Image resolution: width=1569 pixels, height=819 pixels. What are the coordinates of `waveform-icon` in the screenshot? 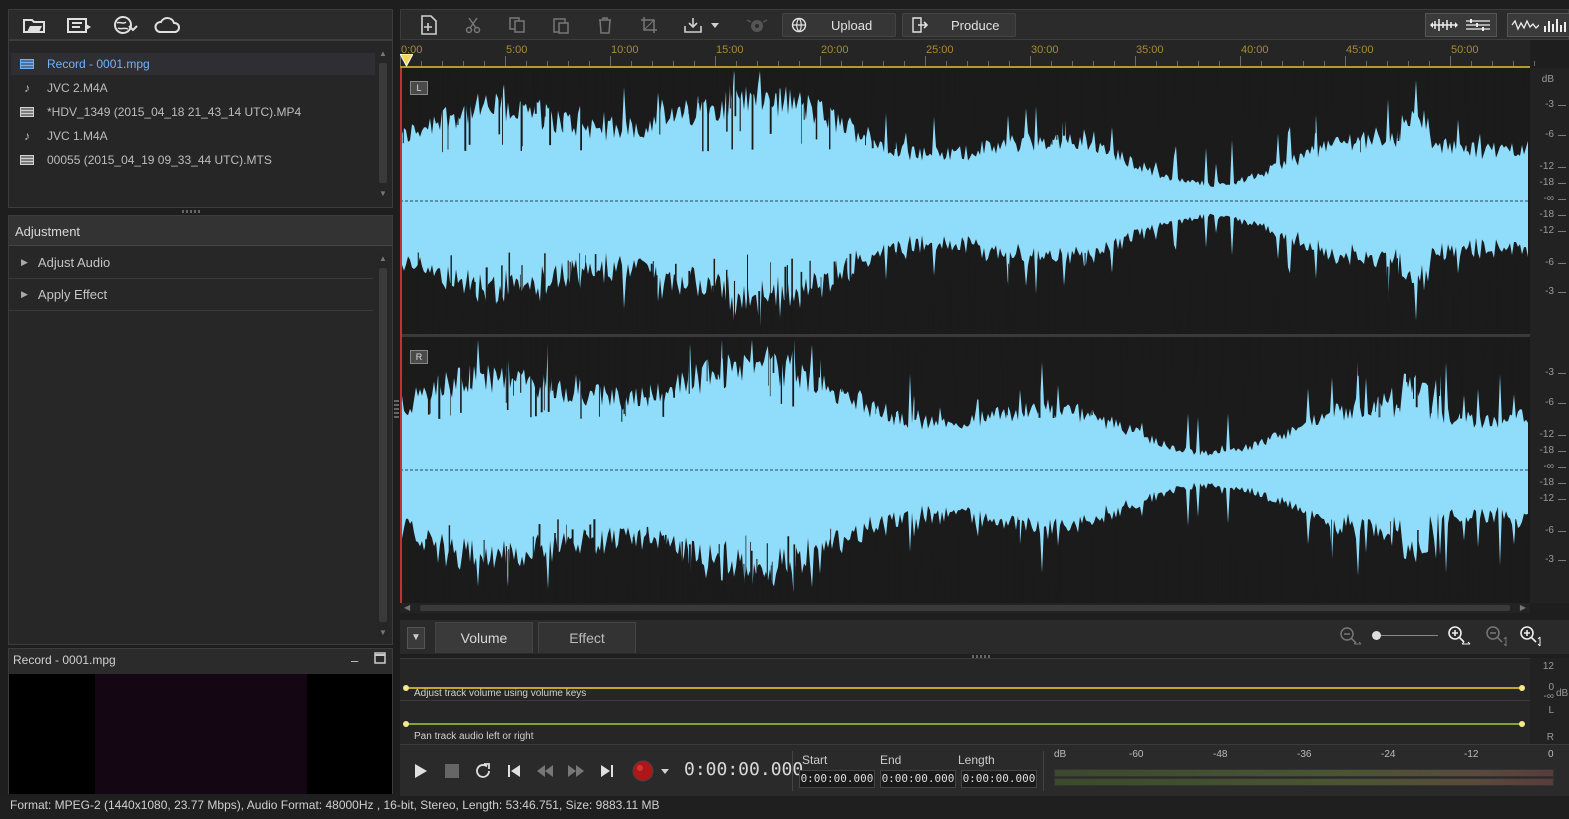 It's located at (1525, 26).